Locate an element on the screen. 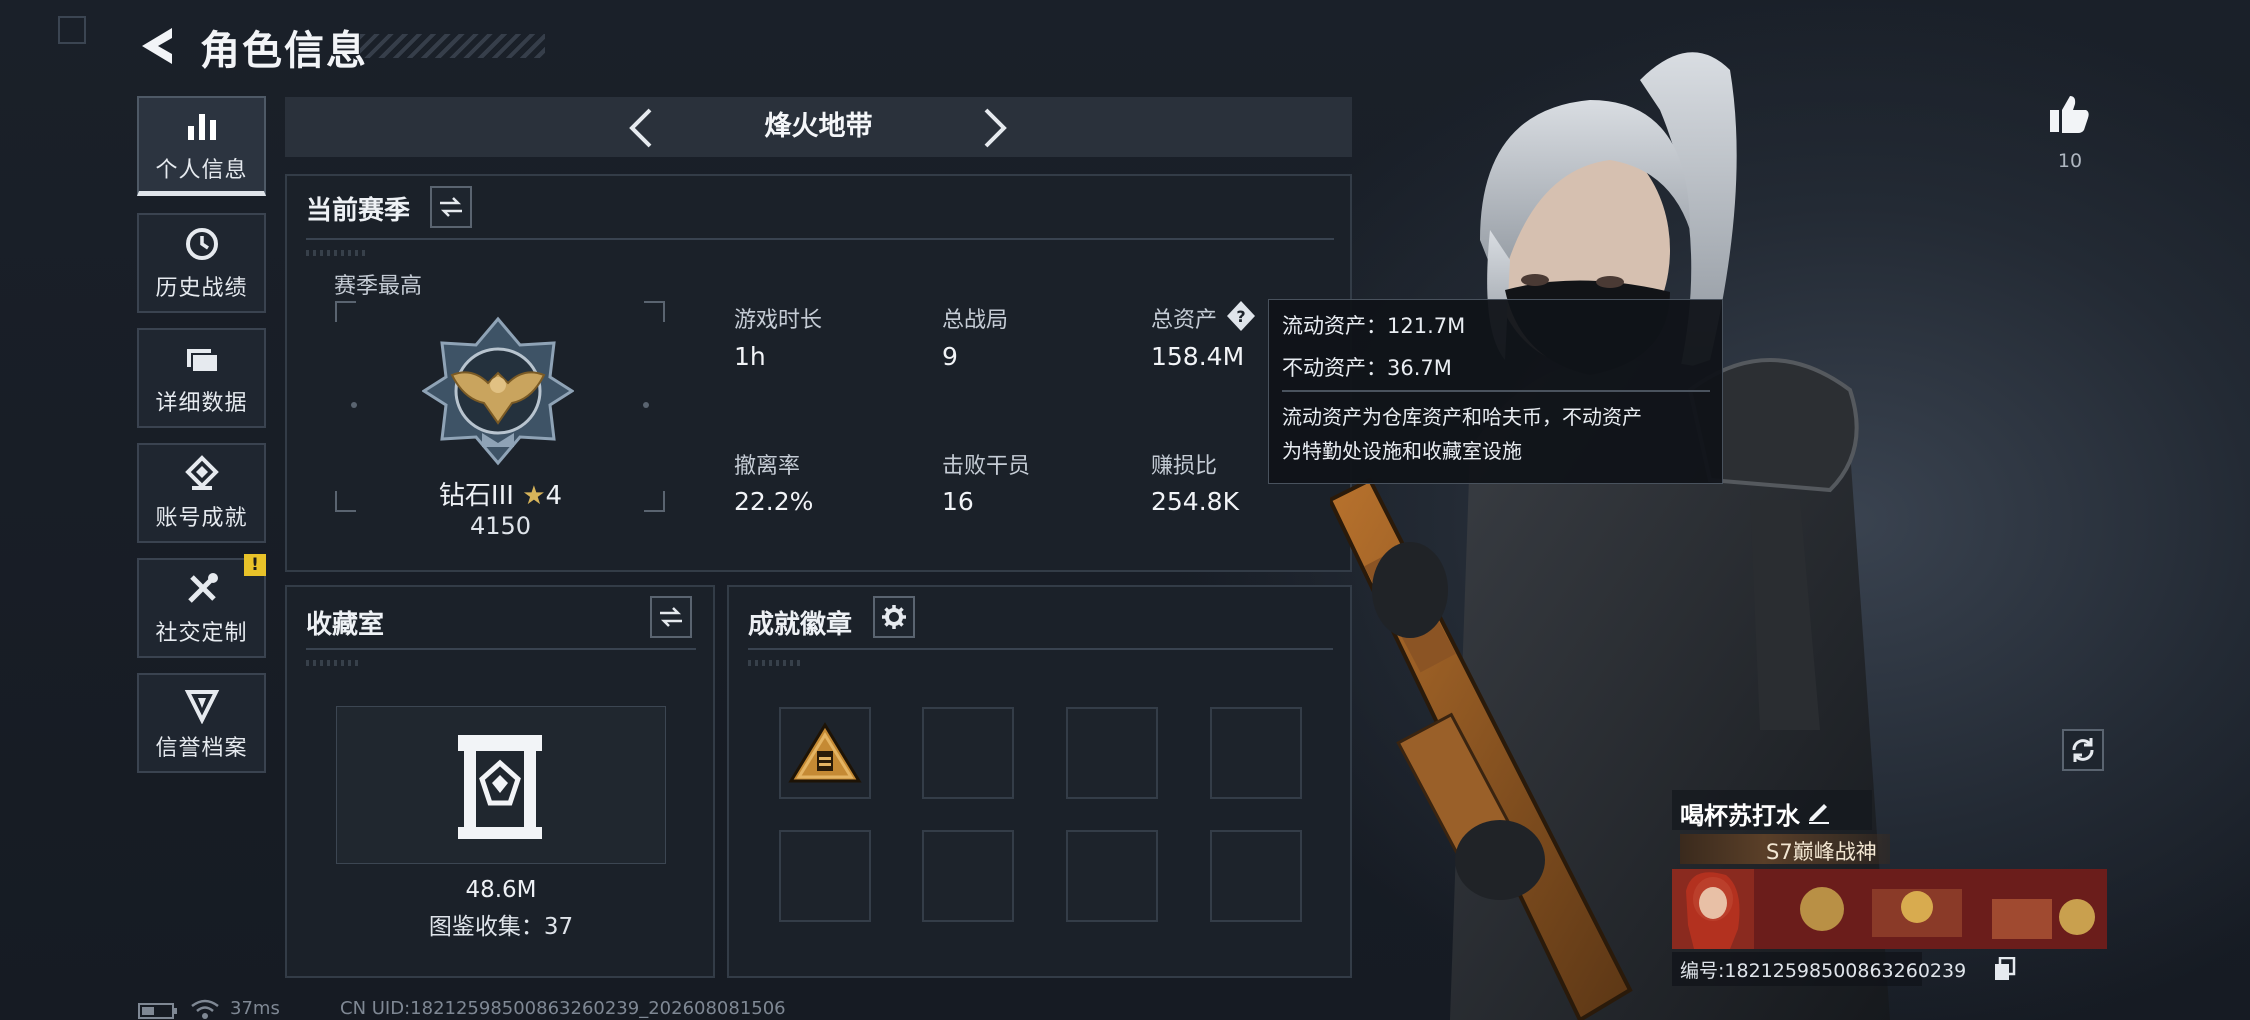  bar-chart-icon is located at coordinates (201, 126).